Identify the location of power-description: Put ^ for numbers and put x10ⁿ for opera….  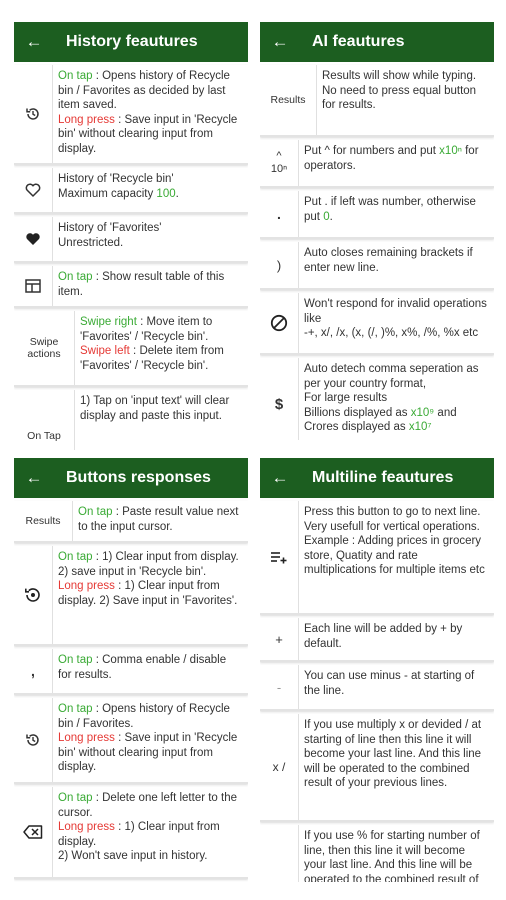
(396, 163).